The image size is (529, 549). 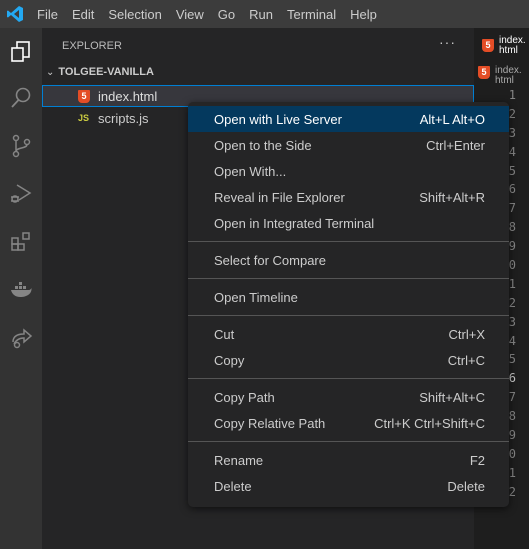 What do you see at coordinates (348, 145) in the screenshot?
I see `menu-item-open-to-the-side: Open to the Side Ctrl+Enter` at bounding box center [348, 145].